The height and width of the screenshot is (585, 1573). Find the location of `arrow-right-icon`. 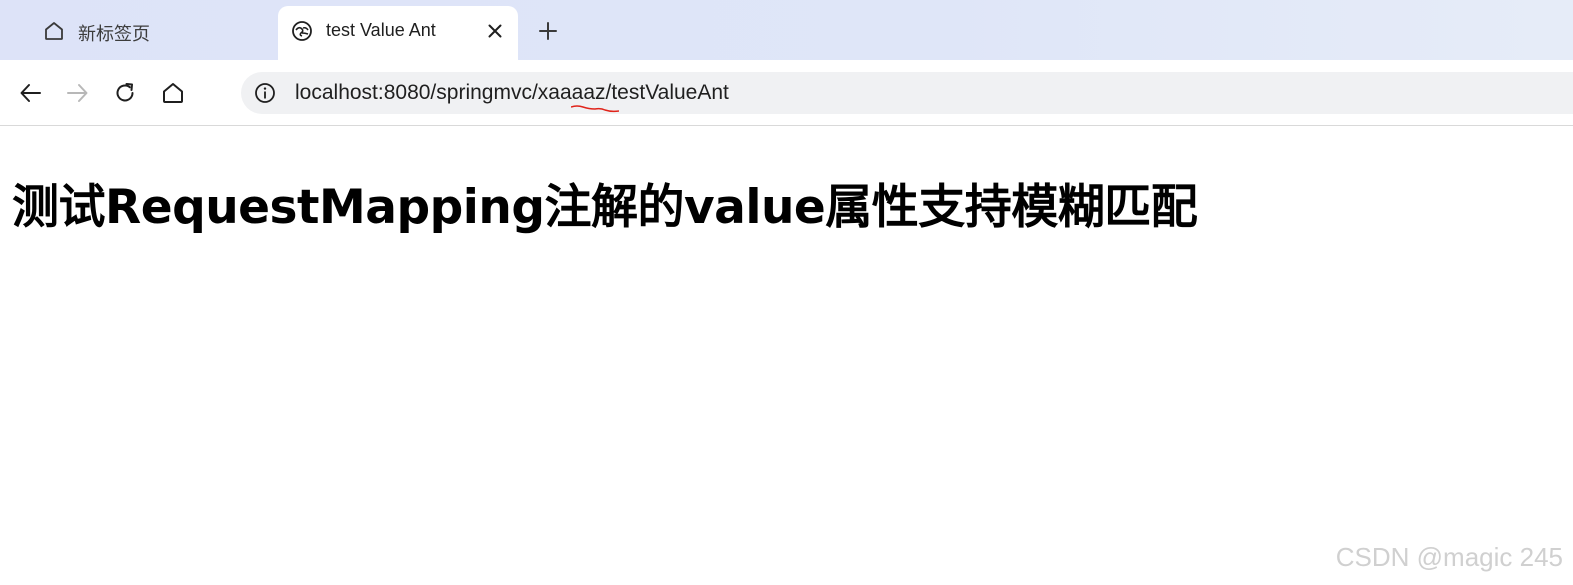

arrow-right-icon is located at coordinates (77, 93).